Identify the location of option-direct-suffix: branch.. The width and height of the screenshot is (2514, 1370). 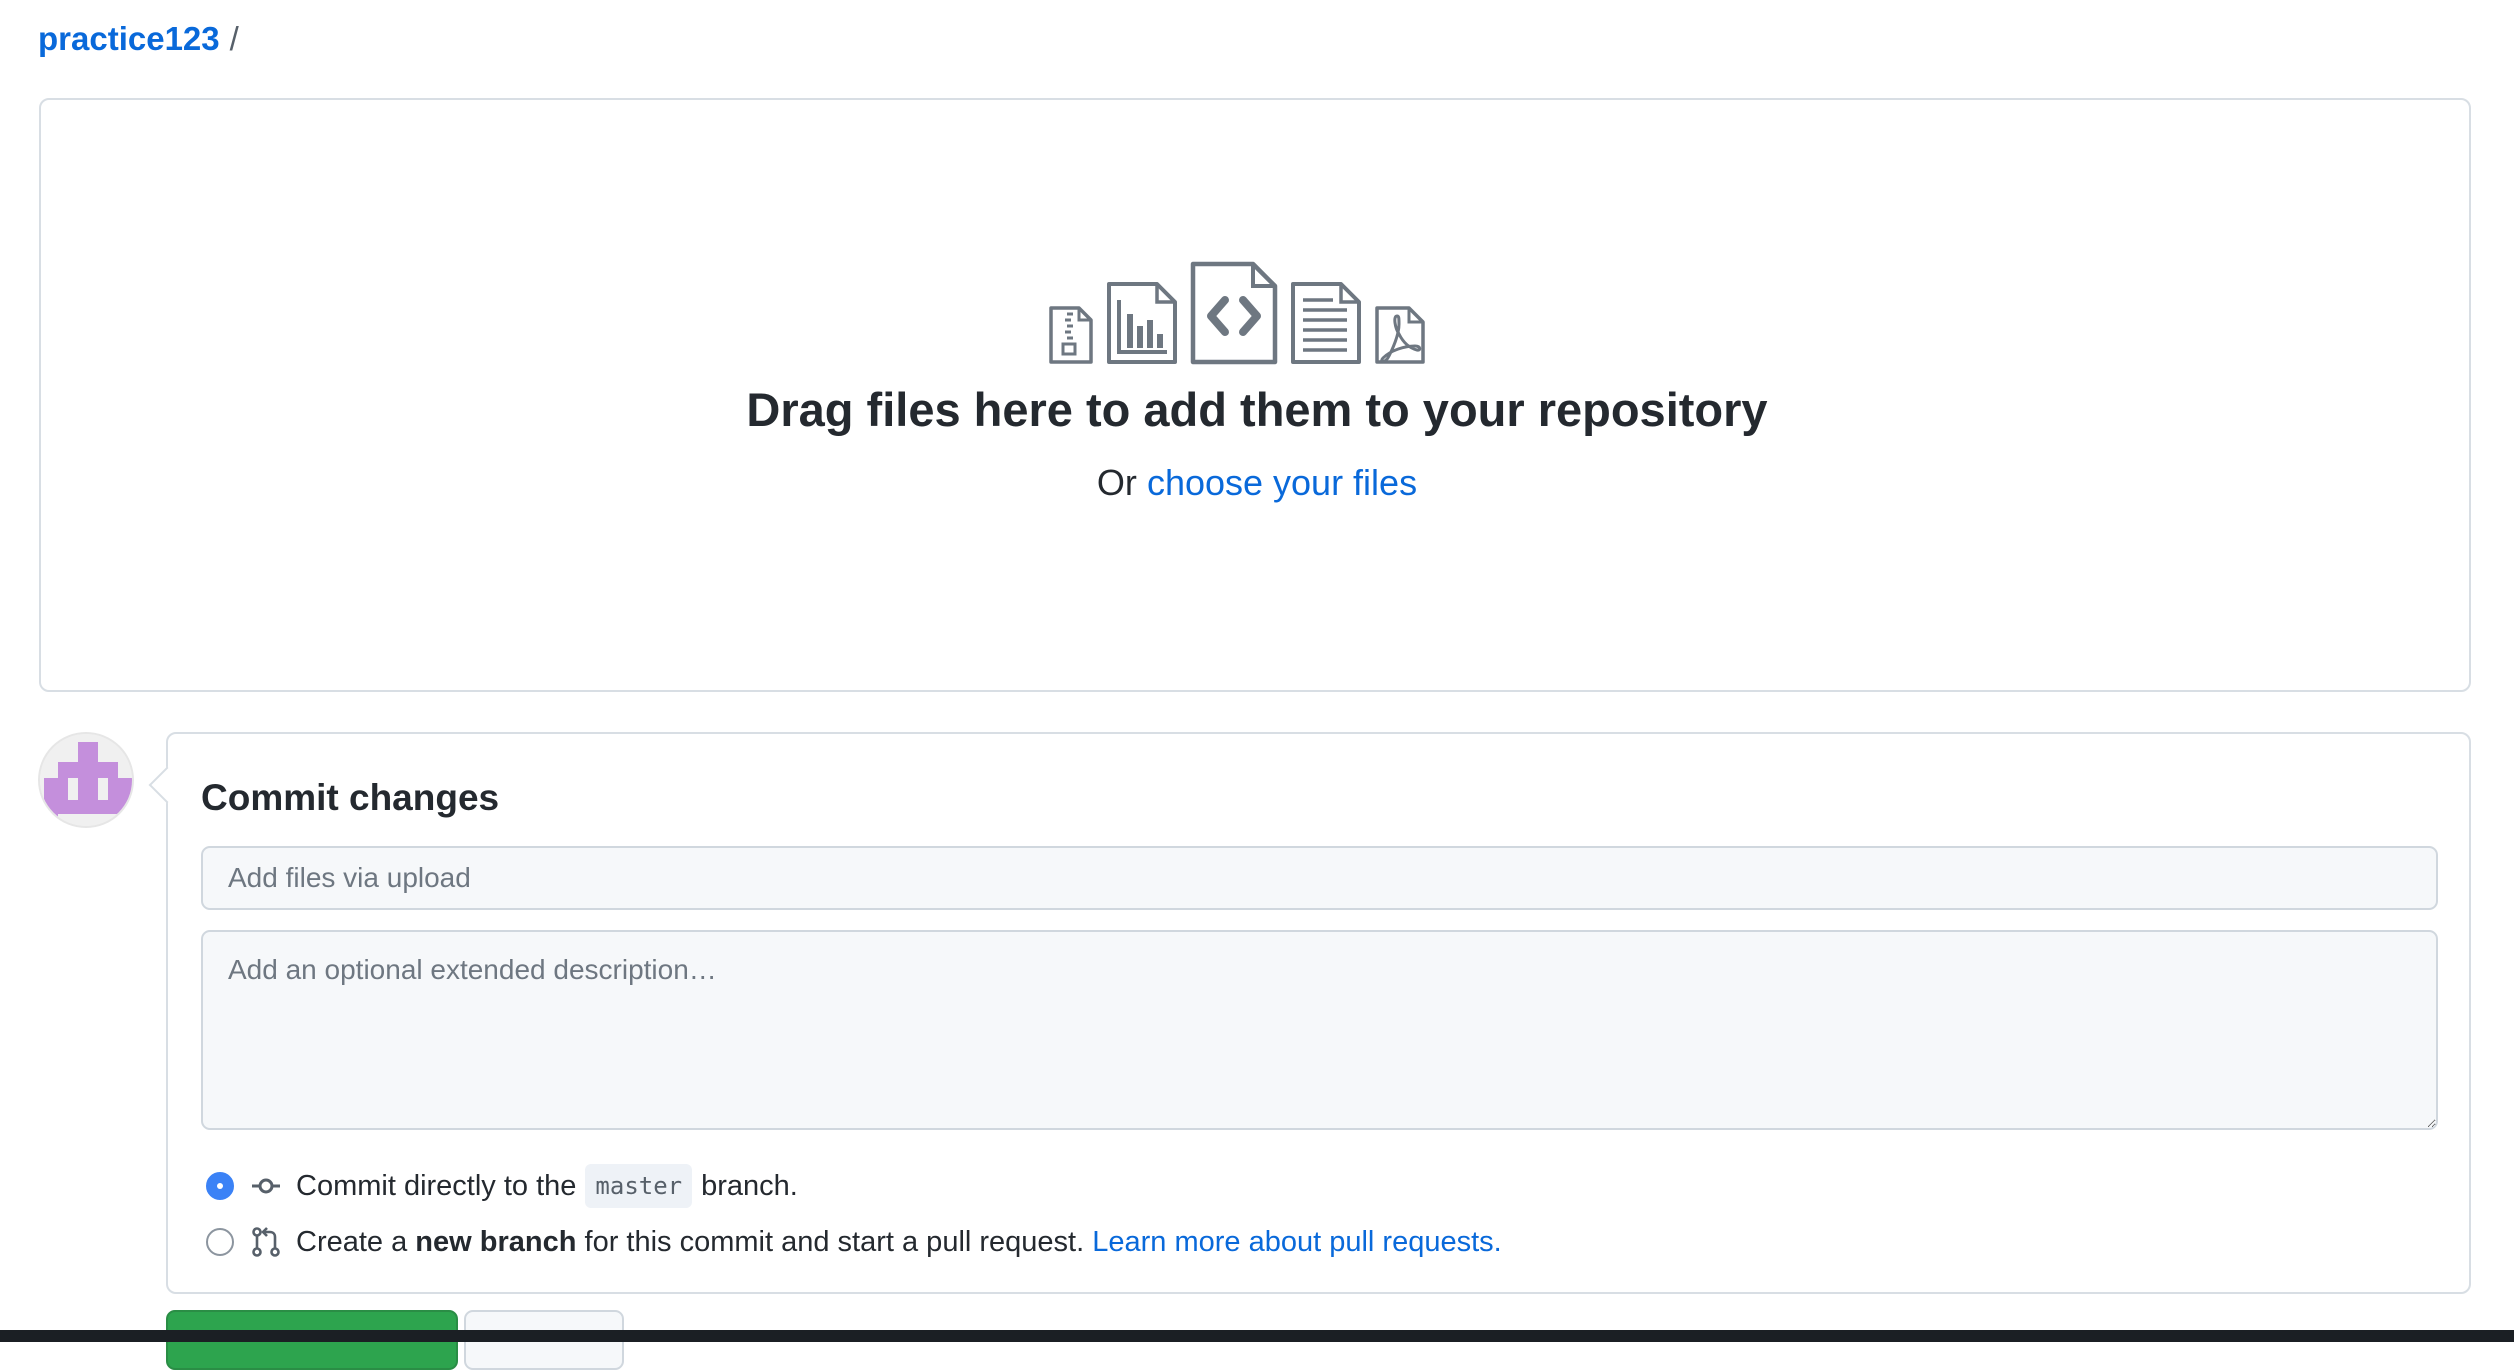
(749, 1186).